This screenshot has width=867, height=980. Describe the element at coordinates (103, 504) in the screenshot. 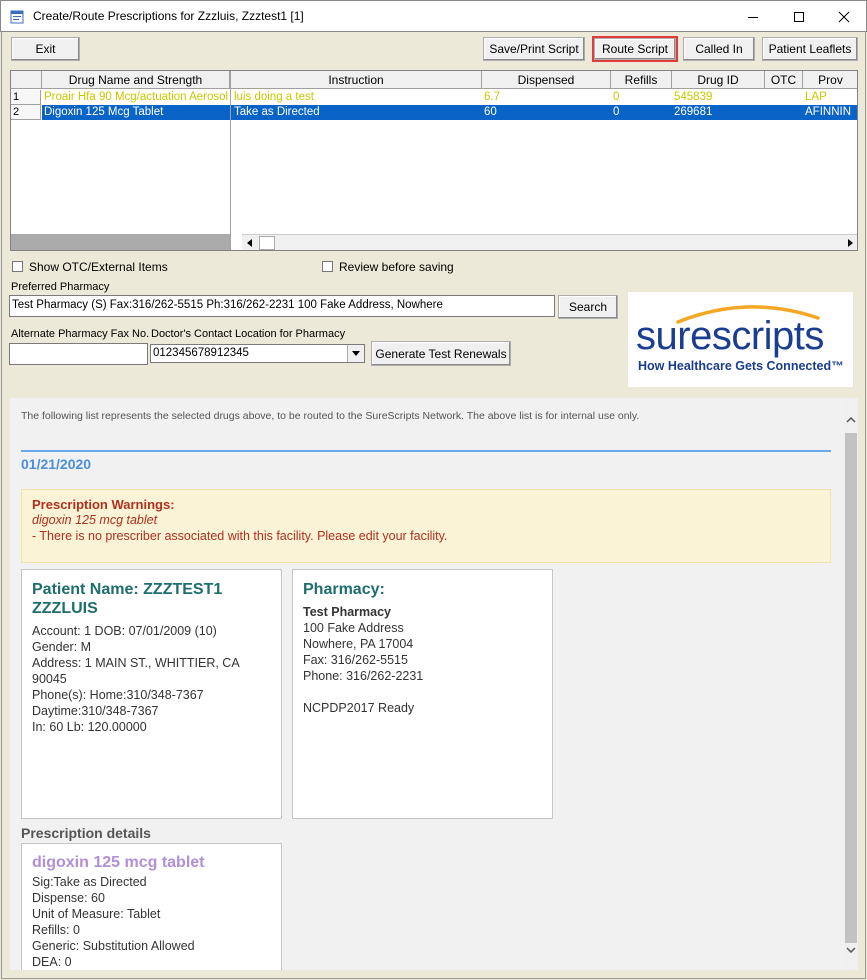

I see `warnings-title: Prescription Warnings:` at that location.